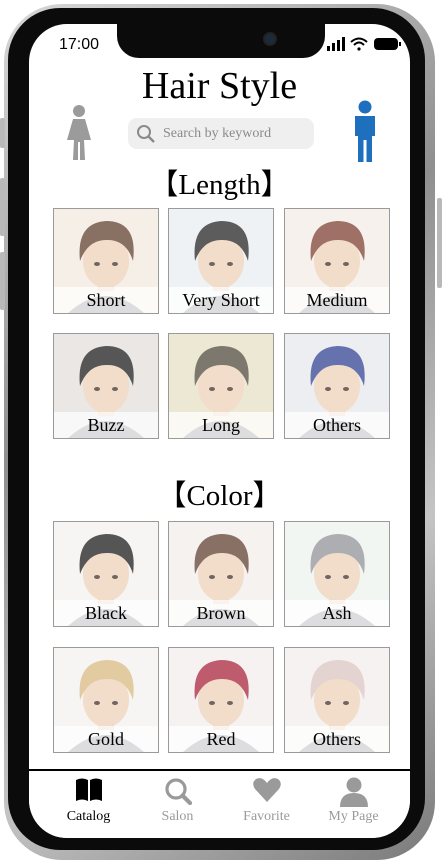 This screenshot has height=866, width=443. Describe the element at coordinates (2, 207) in the screenshot. I see `volume-up-button` at that location.